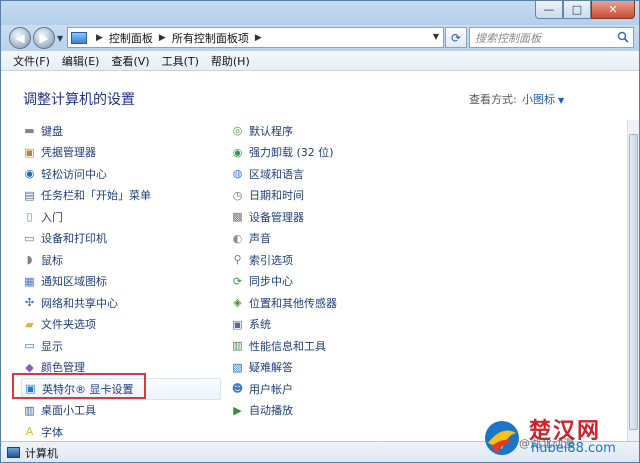 This screenshot has width=640, height=463. I want to click on chevron-down-icon: ▼, so click(561, 100).